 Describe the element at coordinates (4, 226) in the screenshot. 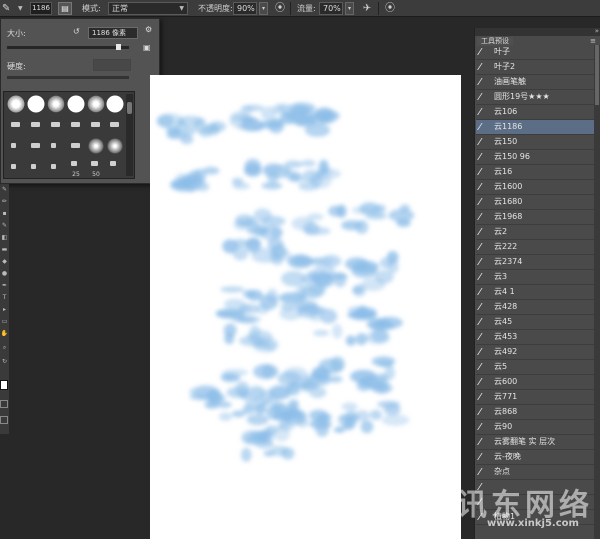

I see `history-brush-icon: ✎` at that location.